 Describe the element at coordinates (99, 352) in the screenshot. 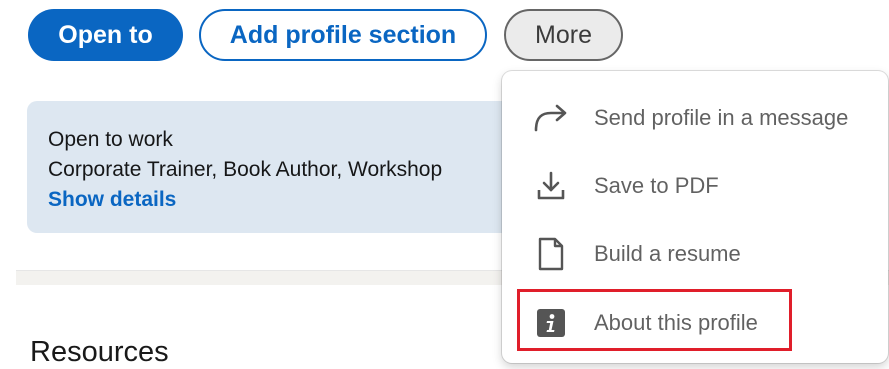

I see `resources-heading: Resources` at that location.